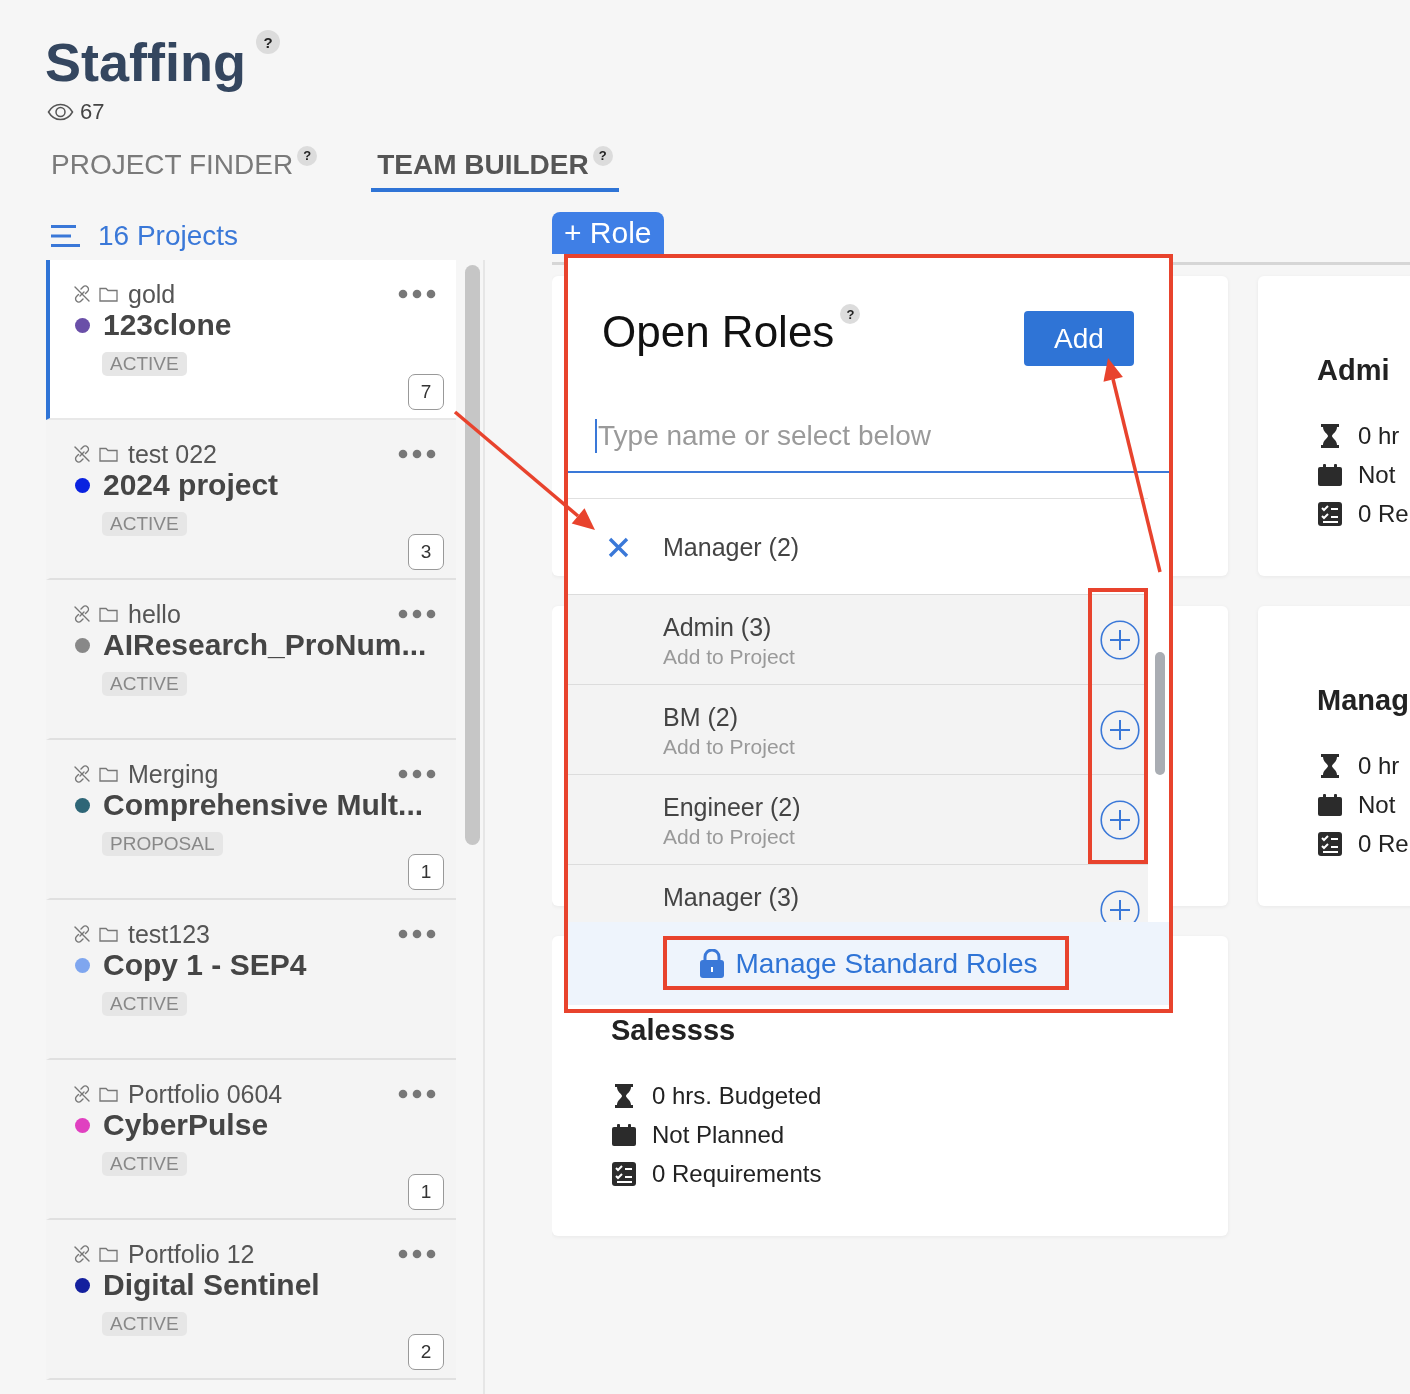  Describe the element at coordinates (674, 1030) in the screenshot. I see `role-title: Salessss` at that location.